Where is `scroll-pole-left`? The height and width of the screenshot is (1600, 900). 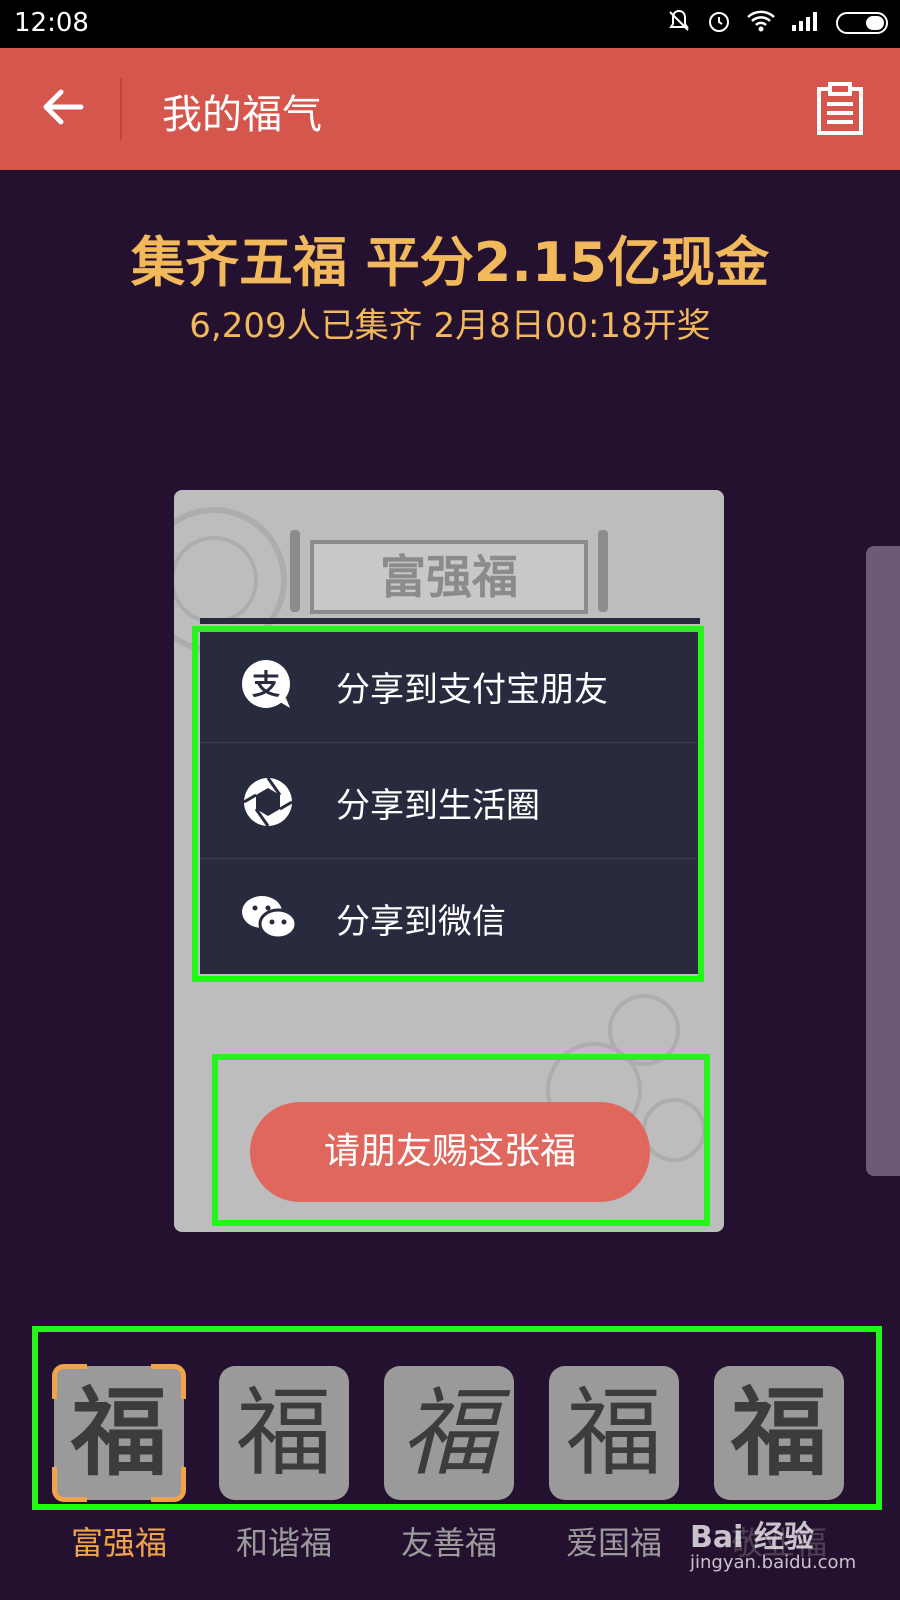
scroll-pole-left is located at coordinates (295, 571).